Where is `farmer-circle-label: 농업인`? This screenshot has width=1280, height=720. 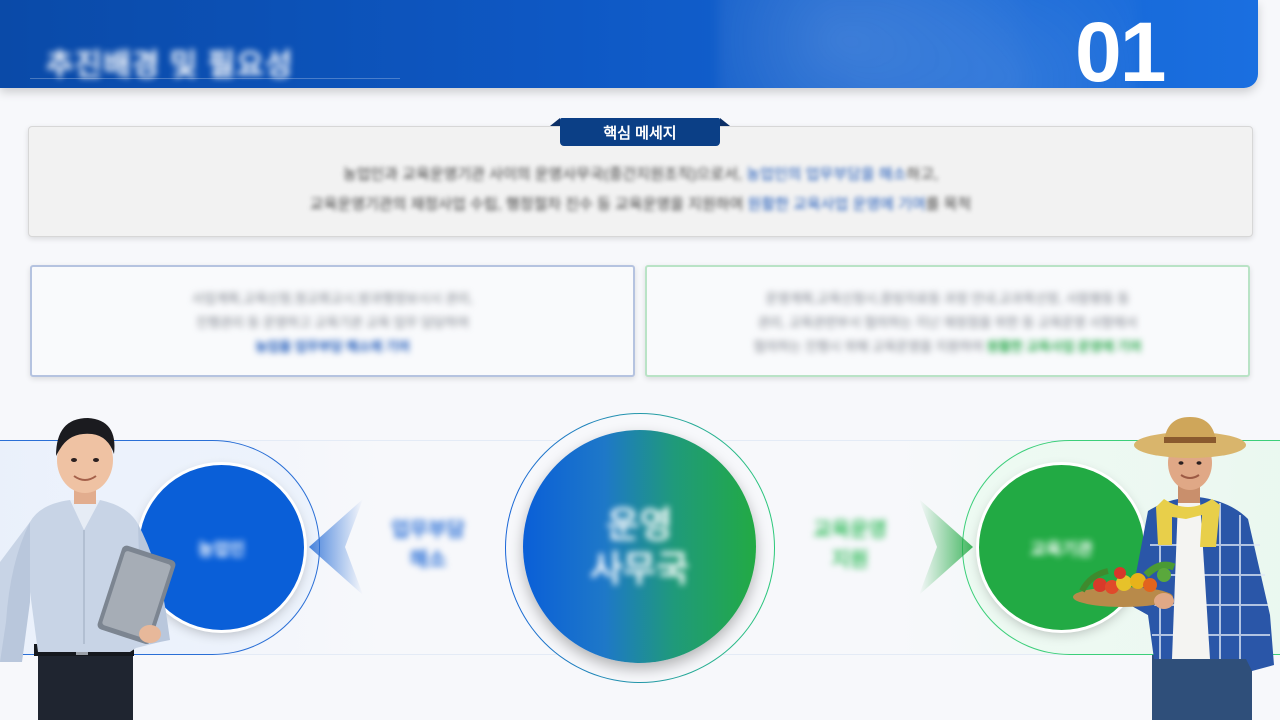
farmer-circle-label: 농업인 is located at coordinates (221, 549).